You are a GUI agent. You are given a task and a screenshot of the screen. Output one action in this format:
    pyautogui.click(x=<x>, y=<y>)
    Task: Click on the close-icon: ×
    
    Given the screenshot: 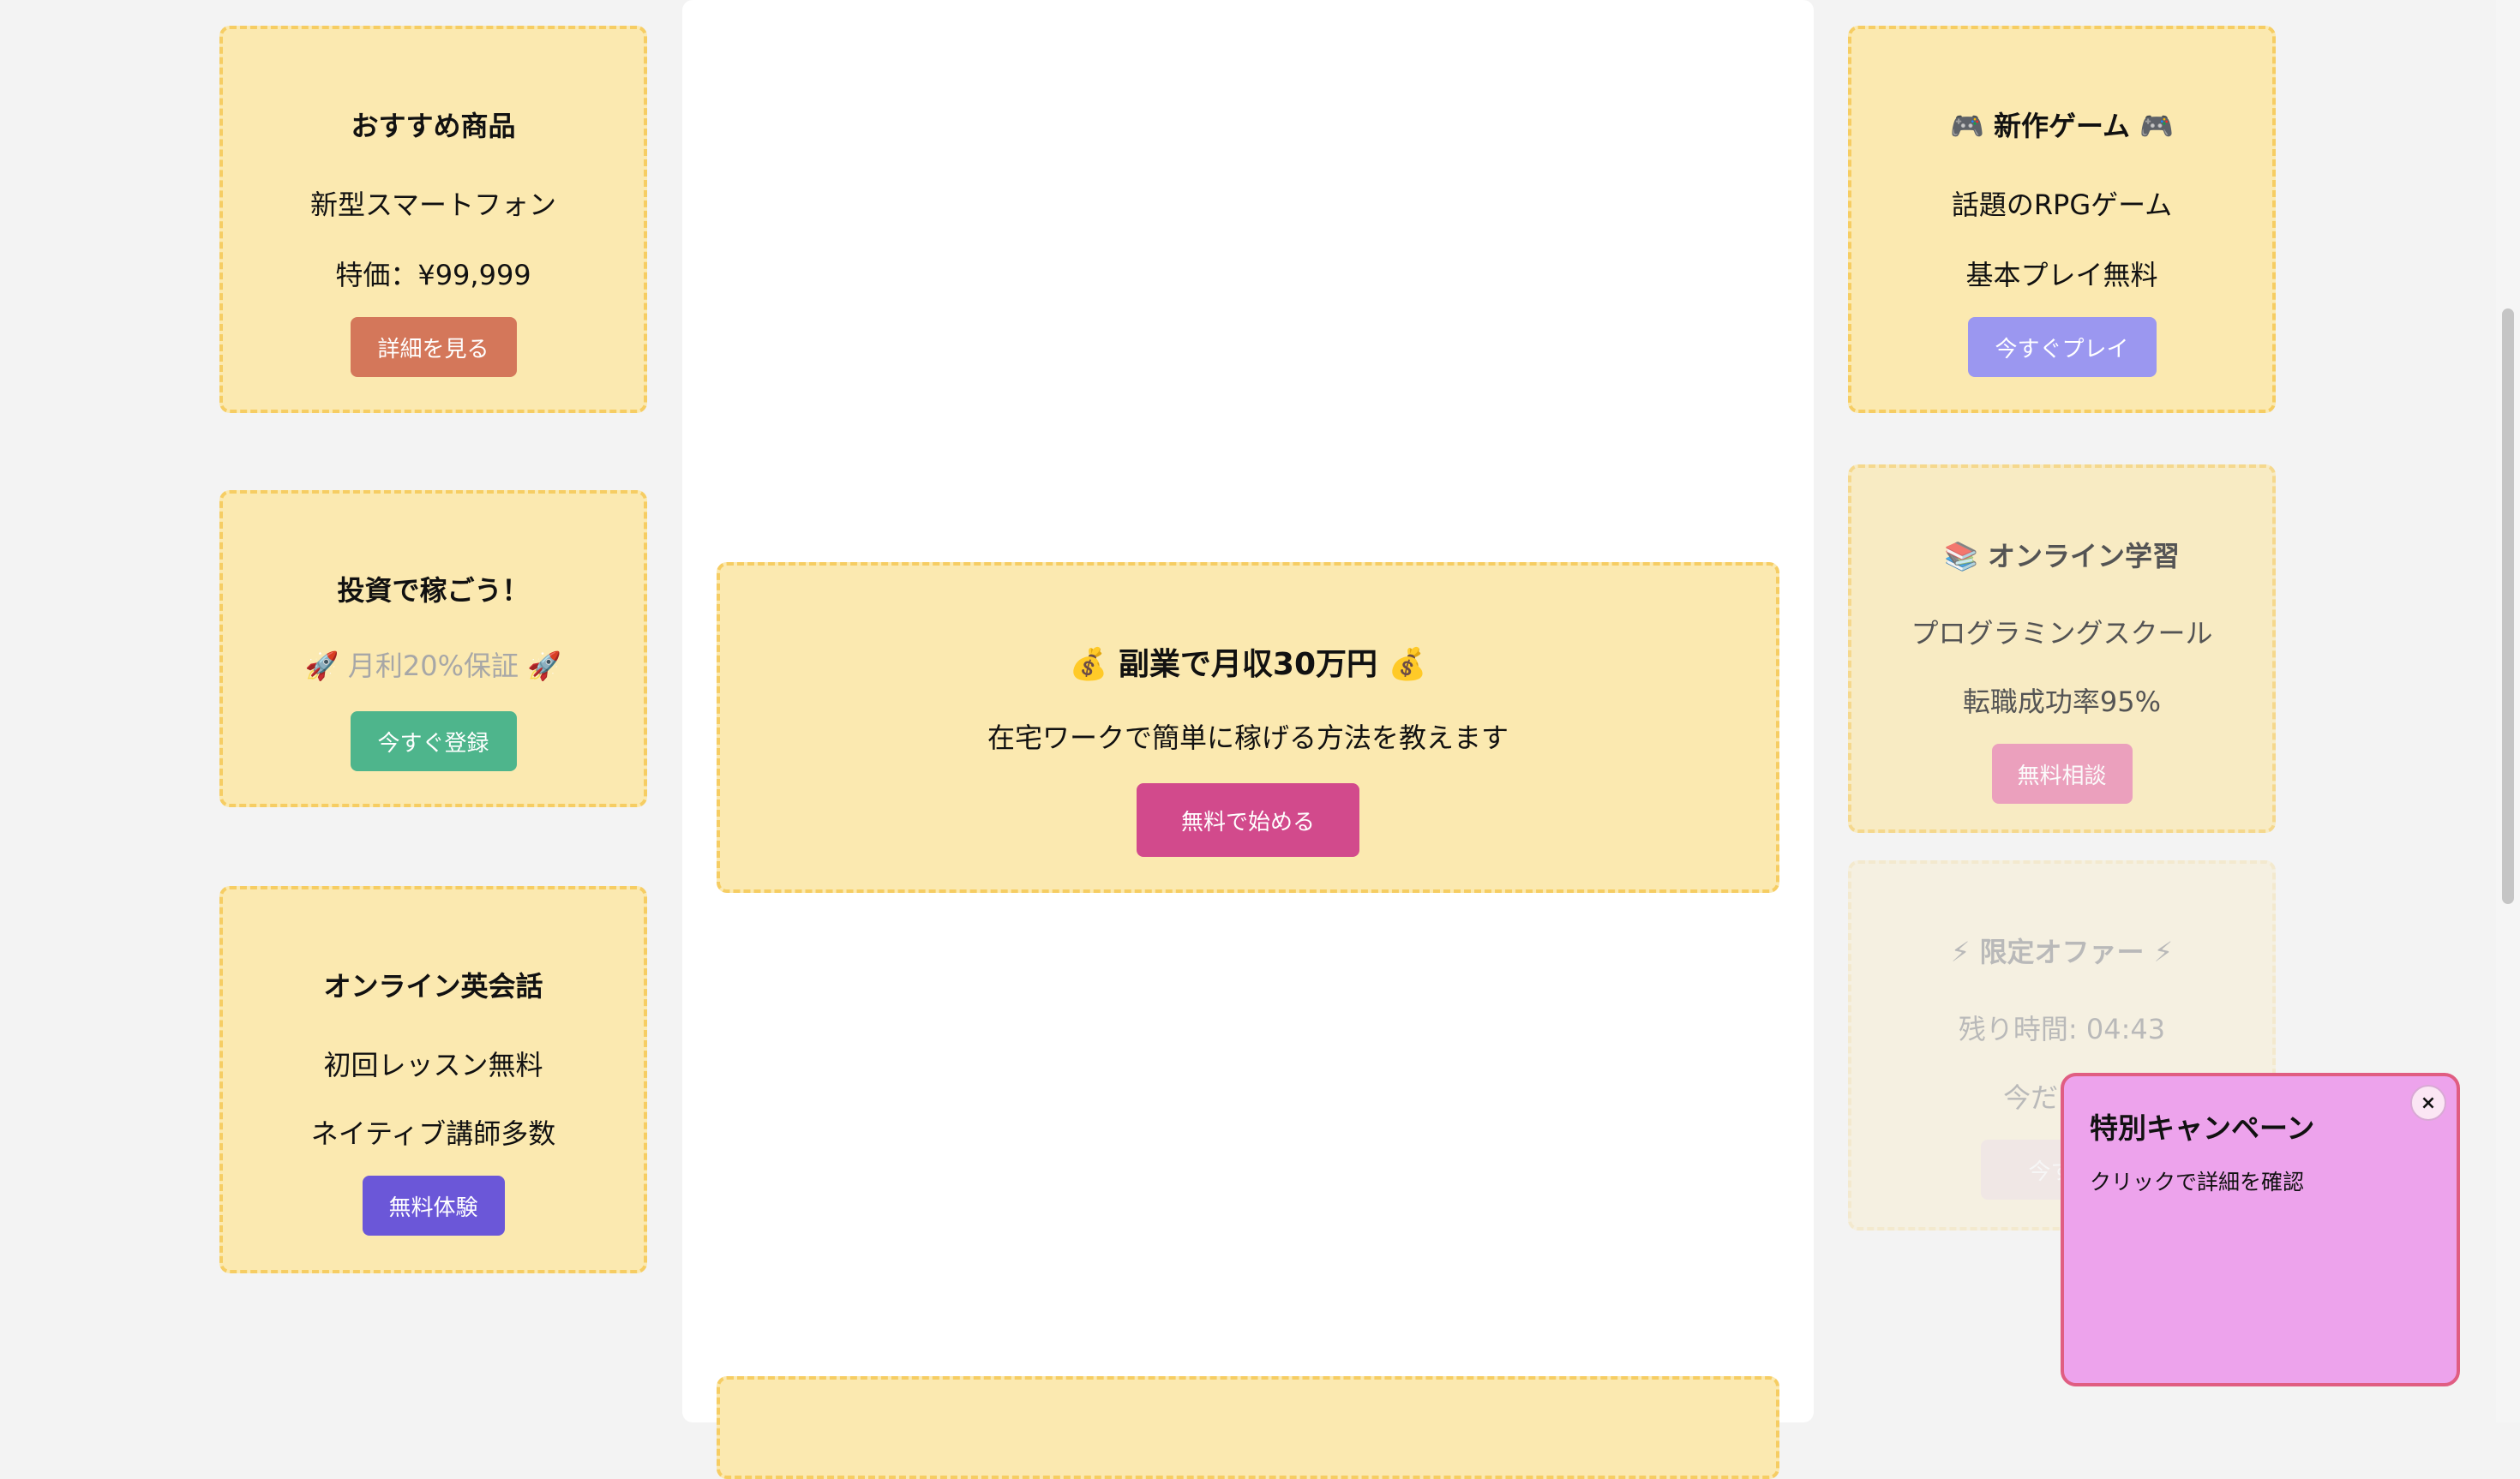 What is the action you would take?
    pyautogui.click(x=2428, y=1103)
    